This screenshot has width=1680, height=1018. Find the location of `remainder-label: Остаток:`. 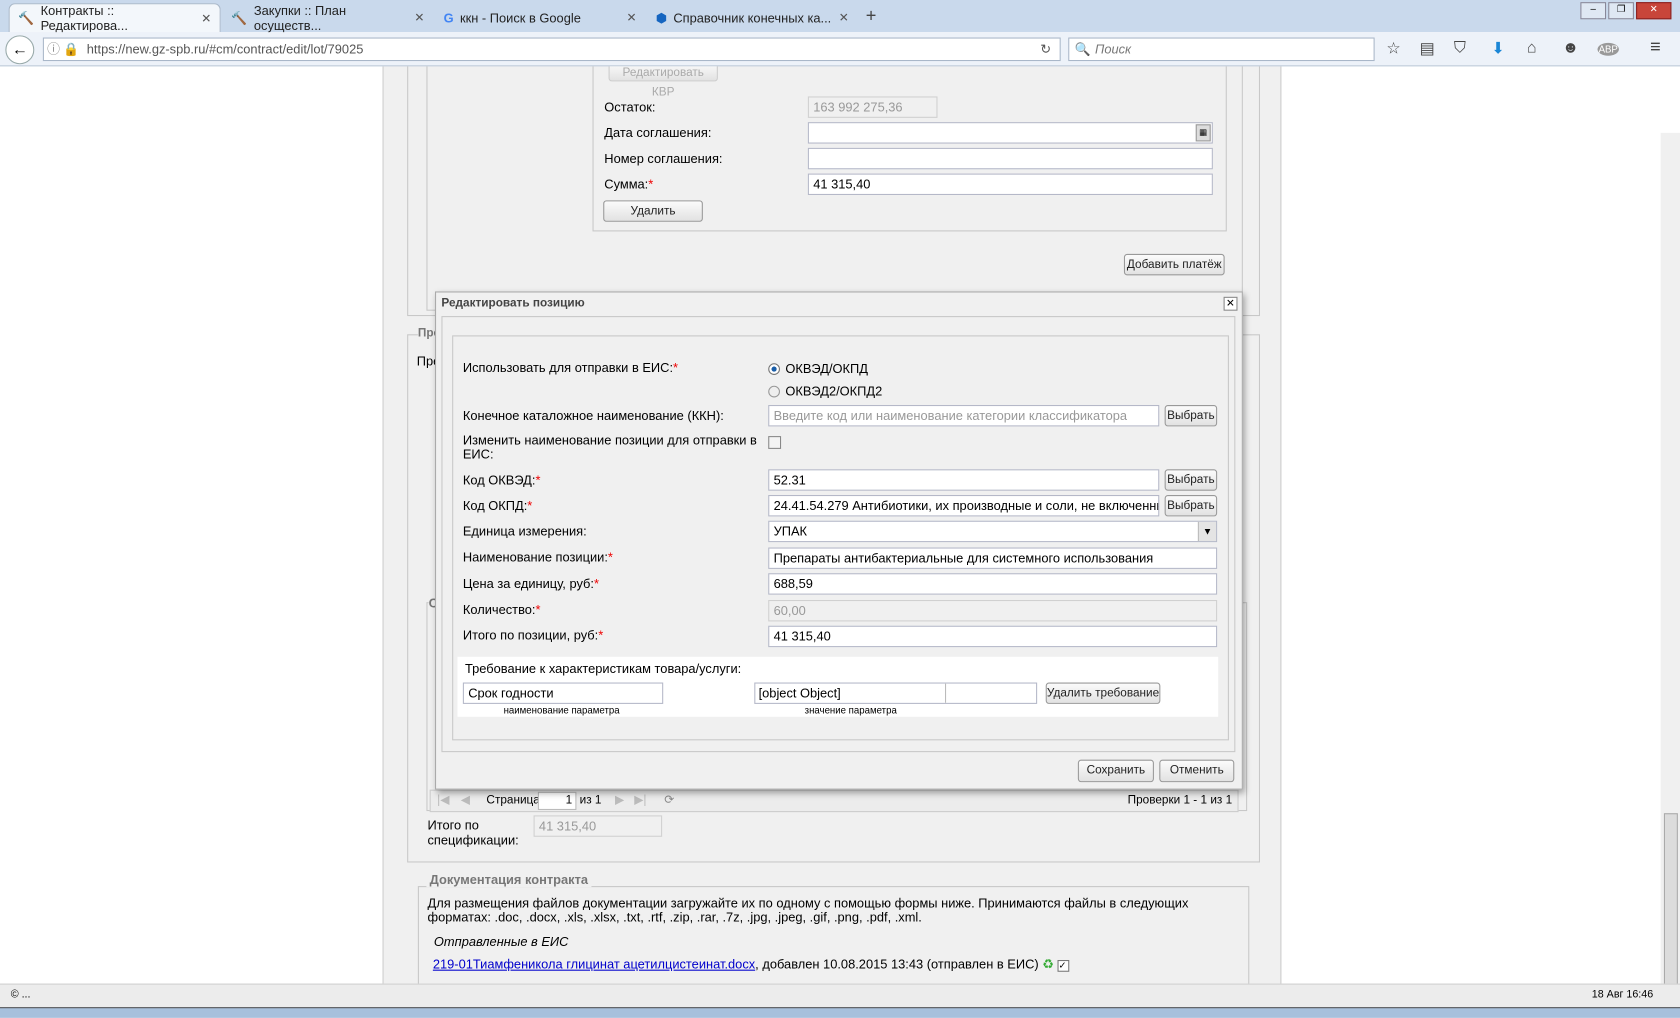

remainder-label: Остаток: is located at coordinates (630, 107).